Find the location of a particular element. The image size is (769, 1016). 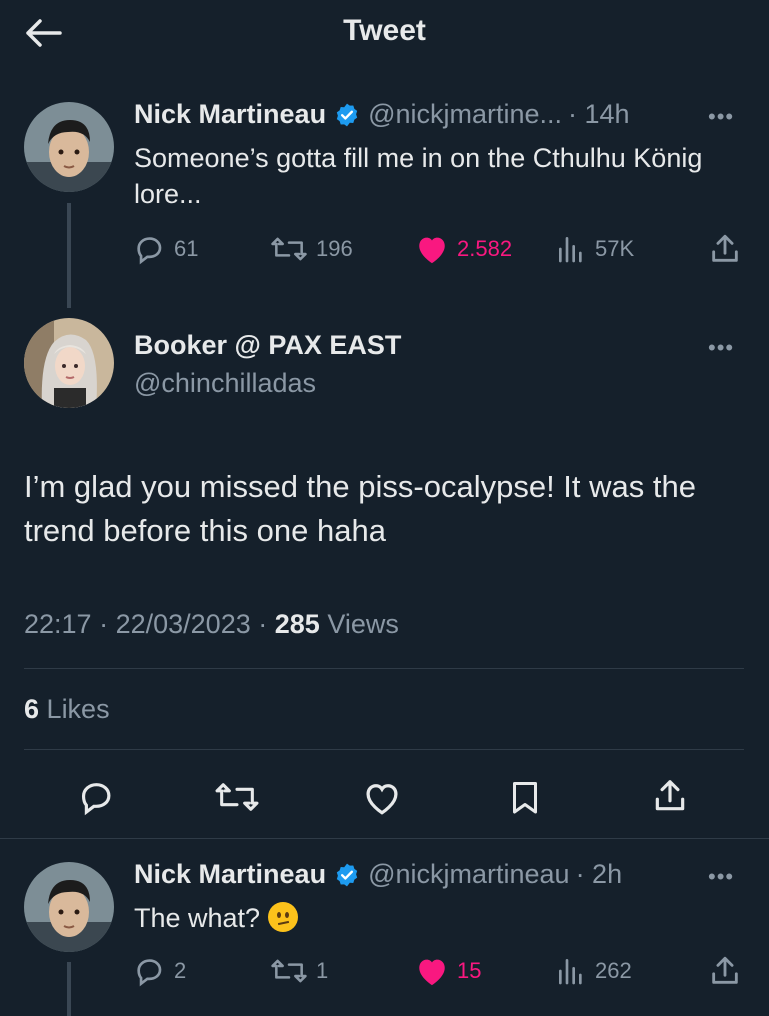

author-handle: @nickjmartineau is located at coordinates (469, 874).